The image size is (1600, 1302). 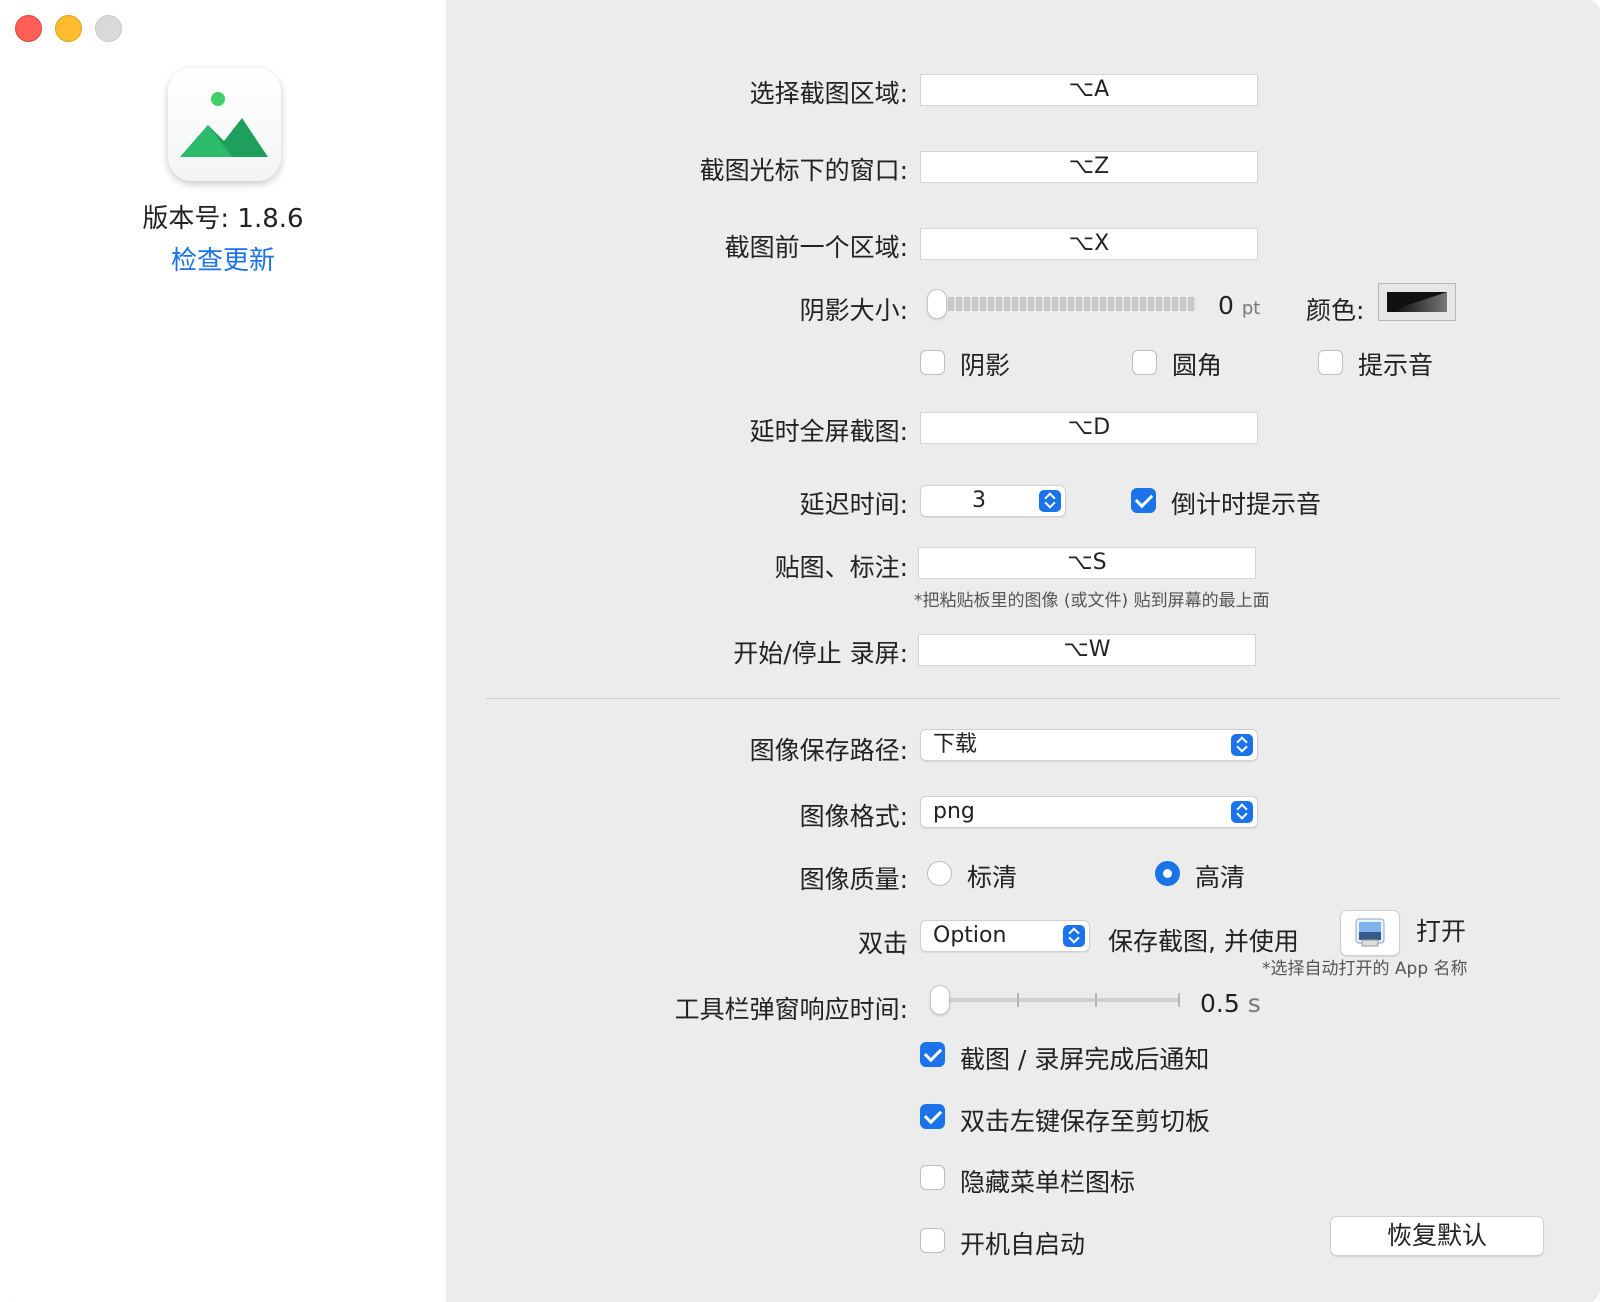 I want to click on save-path-value: 下载, so click(x=955, y=744).